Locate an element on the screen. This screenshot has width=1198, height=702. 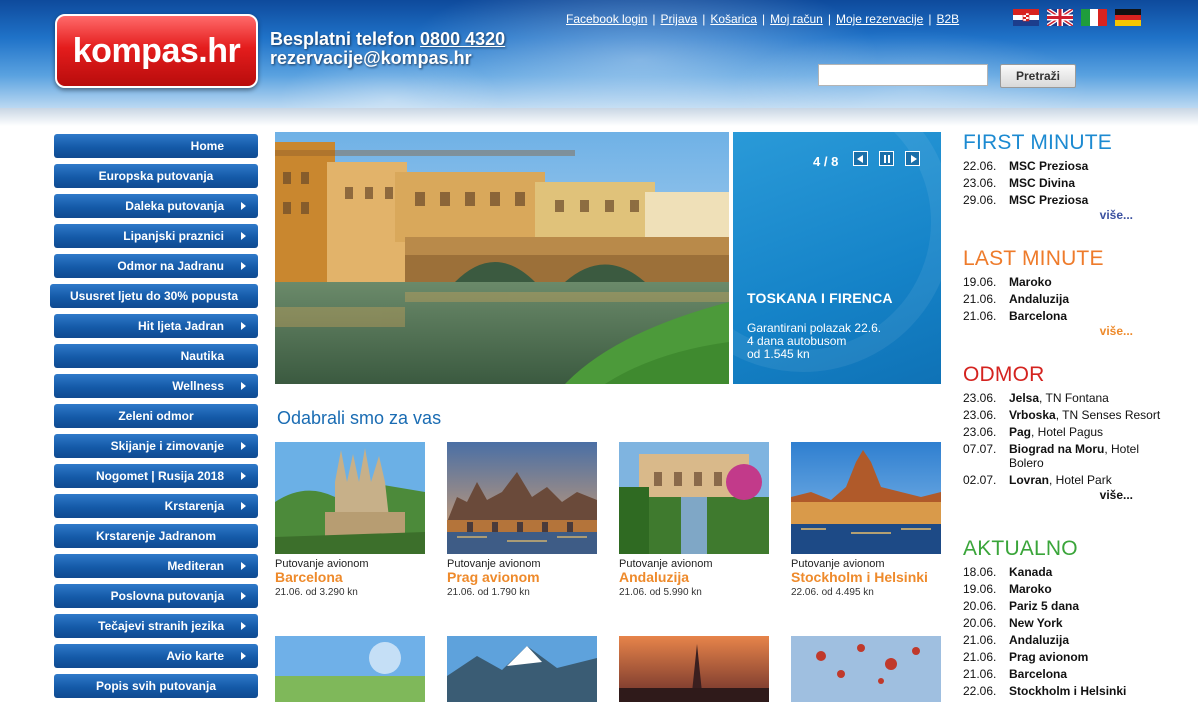
list-item: 20.06. Pariz 5 dana is located at coordinates (1063, 606).